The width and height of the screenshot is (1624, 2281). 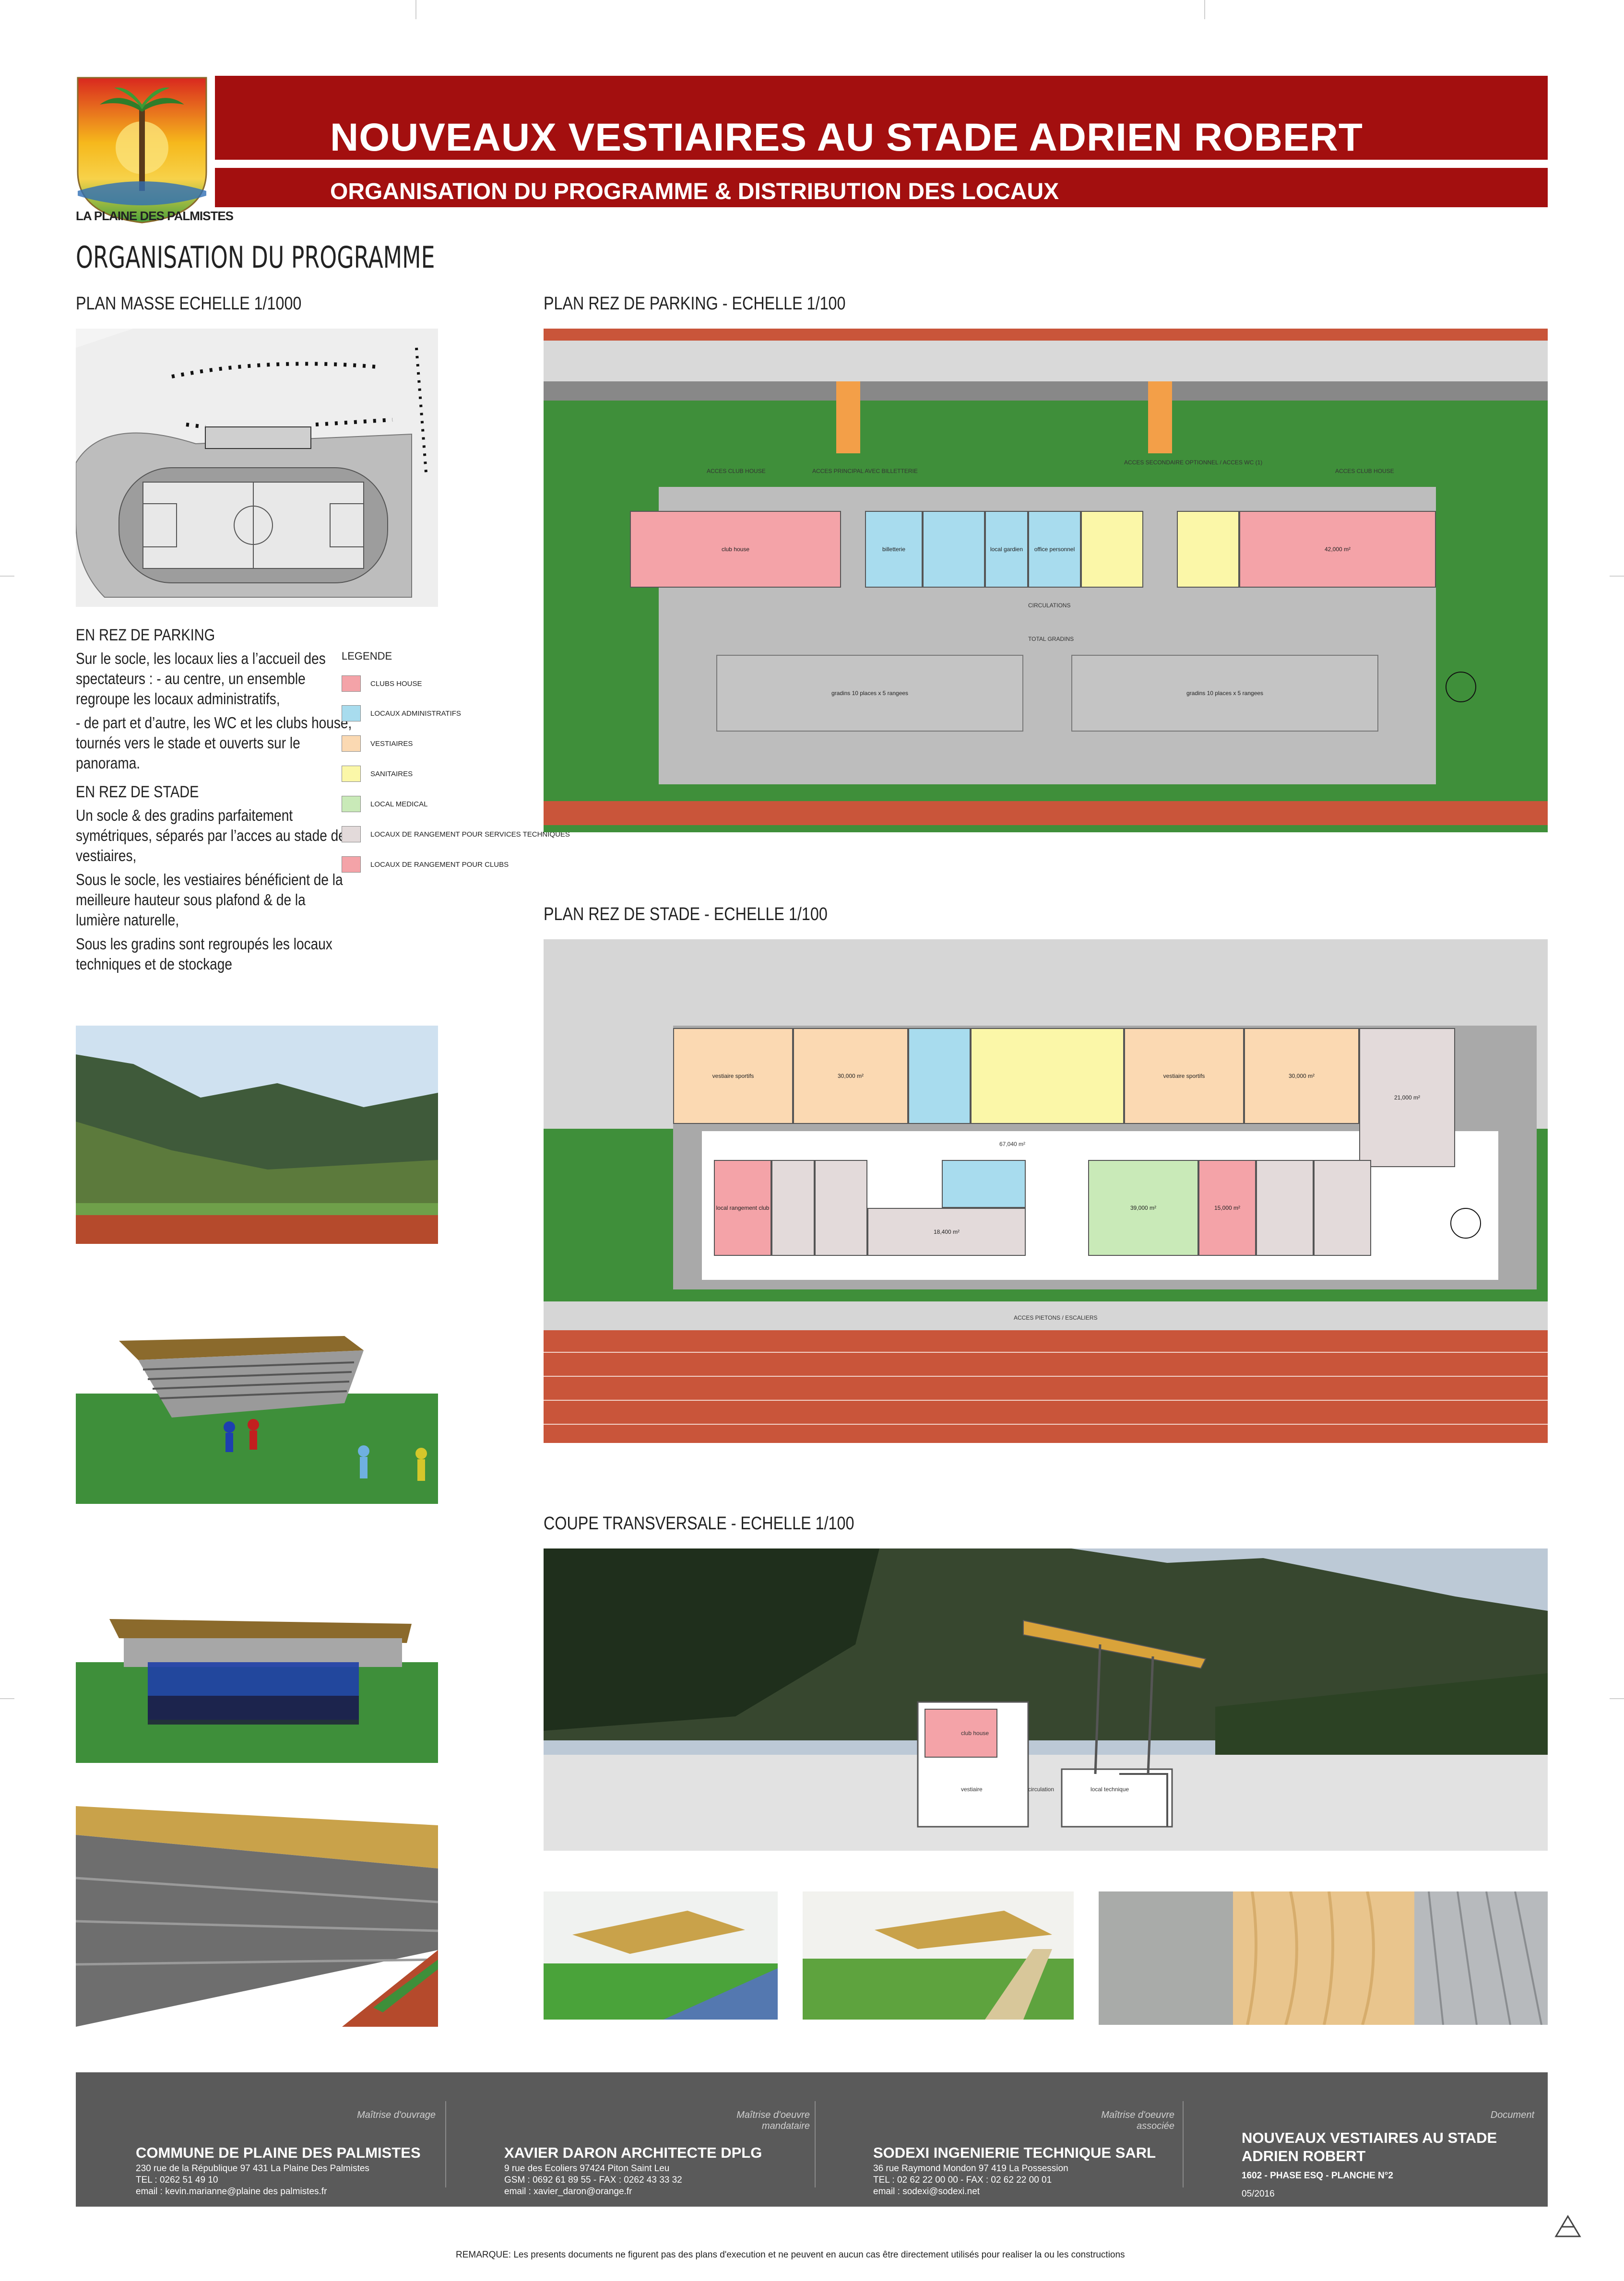 I want to click on local-gardien-room: local gardien, so click(x=1006, y=550).